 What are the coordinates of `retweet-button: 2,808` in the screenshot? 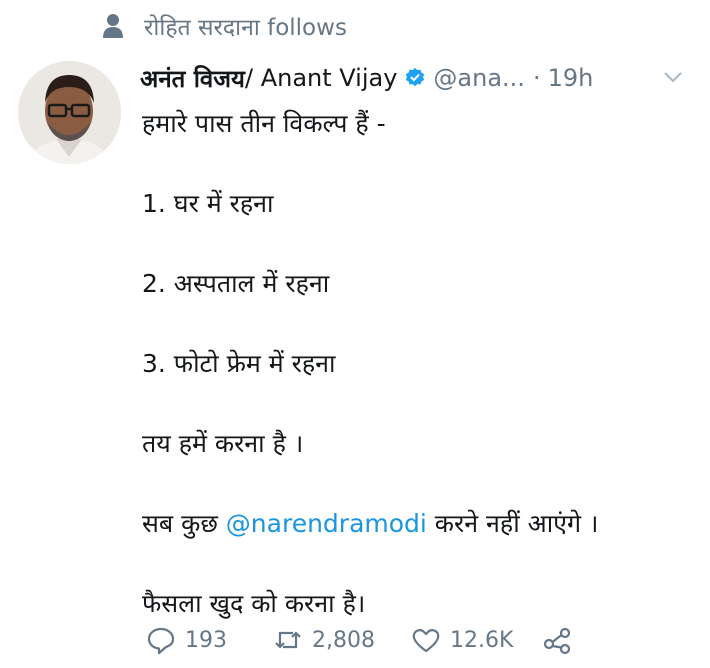 It's located at (324, 640).